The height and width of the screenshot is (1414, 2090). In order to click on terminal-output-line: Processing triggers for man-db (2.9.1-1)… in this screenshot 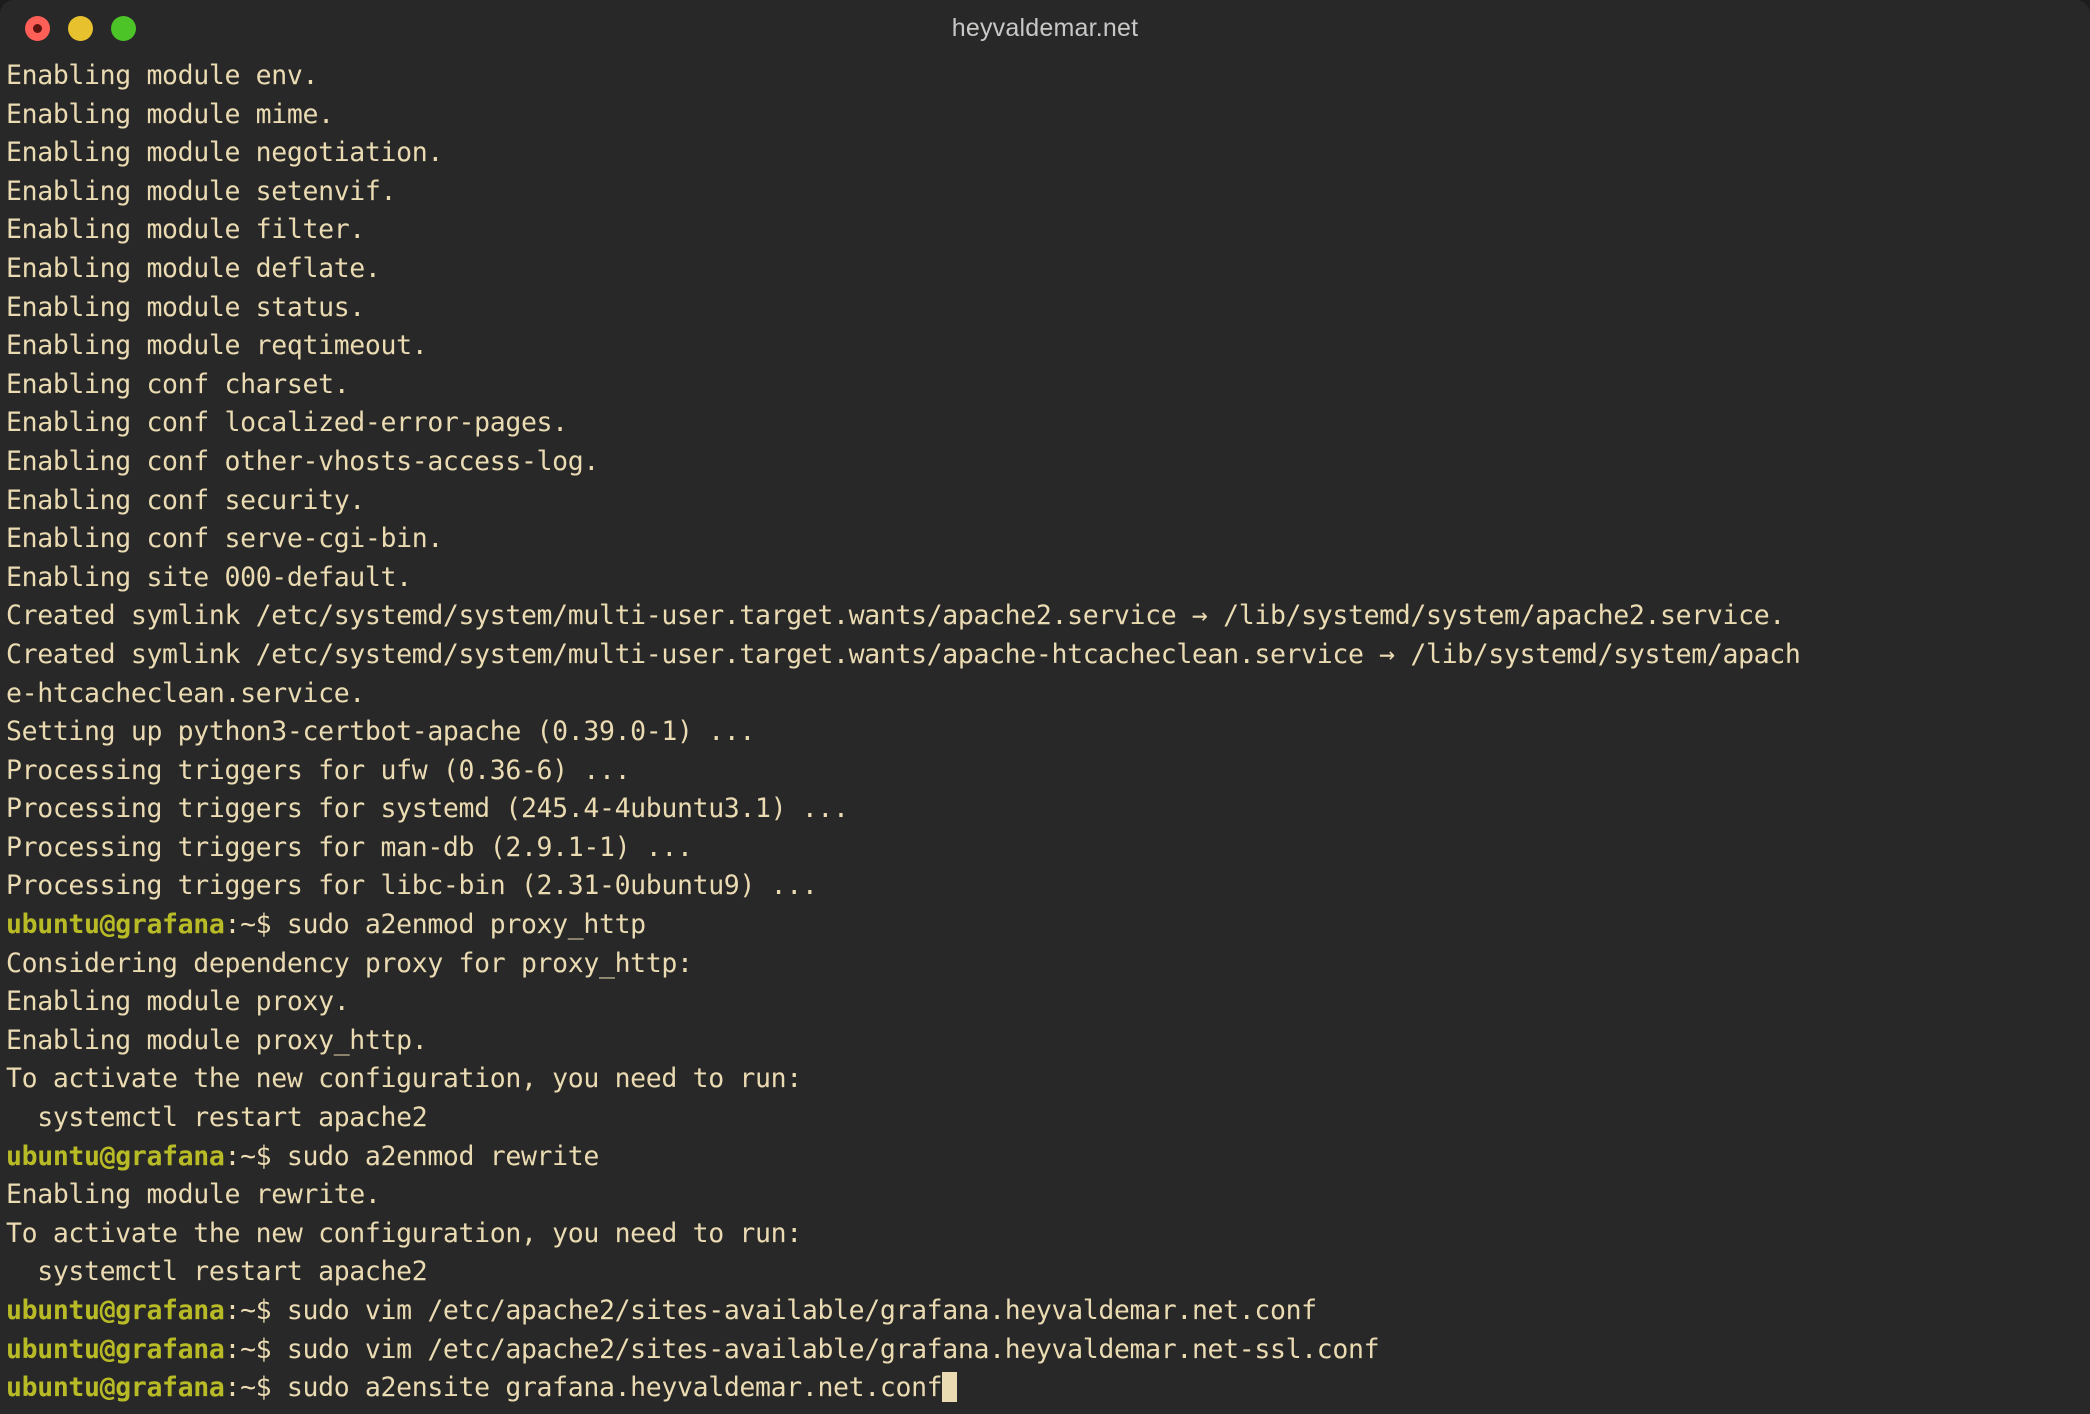, I will do `click(349, 847)`.